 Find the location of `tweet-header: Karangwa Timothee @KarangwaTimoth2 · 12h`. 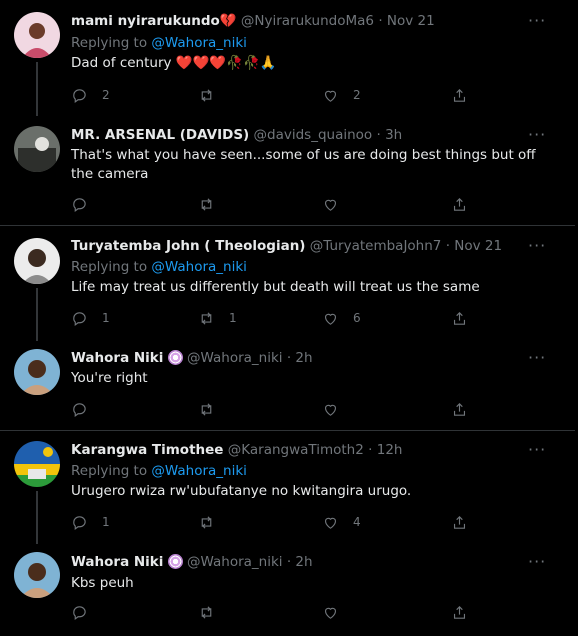

tweet-header: Karangwa Timothee @KarangwaTimoth2 · 12h is located at coordinates (236, 450).